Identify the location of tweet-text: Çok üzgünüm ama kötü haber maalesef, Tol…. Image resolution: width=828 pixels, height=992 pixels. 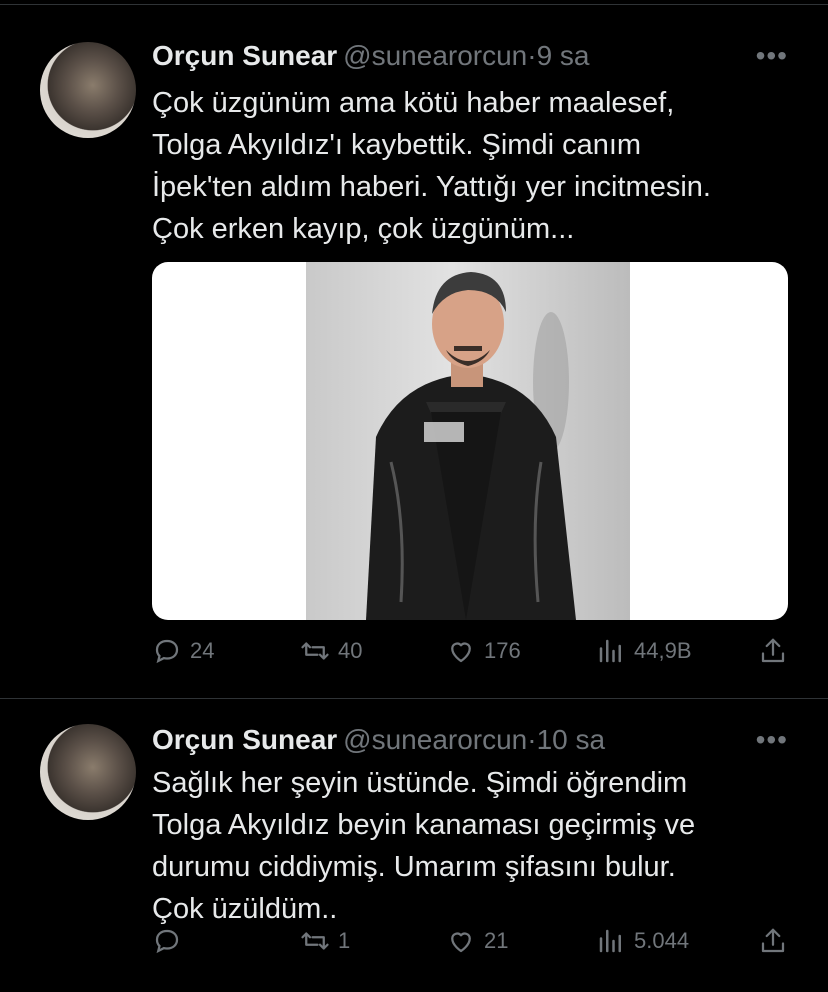
(431, 166).